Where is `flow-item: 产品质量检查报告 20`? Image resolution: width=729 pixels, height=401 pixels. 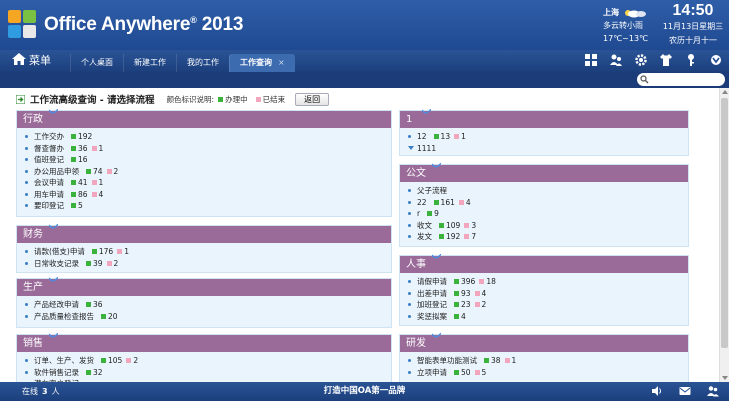 flow-item: 产品质量检查报告 20 is located at coordinates (208, 317).